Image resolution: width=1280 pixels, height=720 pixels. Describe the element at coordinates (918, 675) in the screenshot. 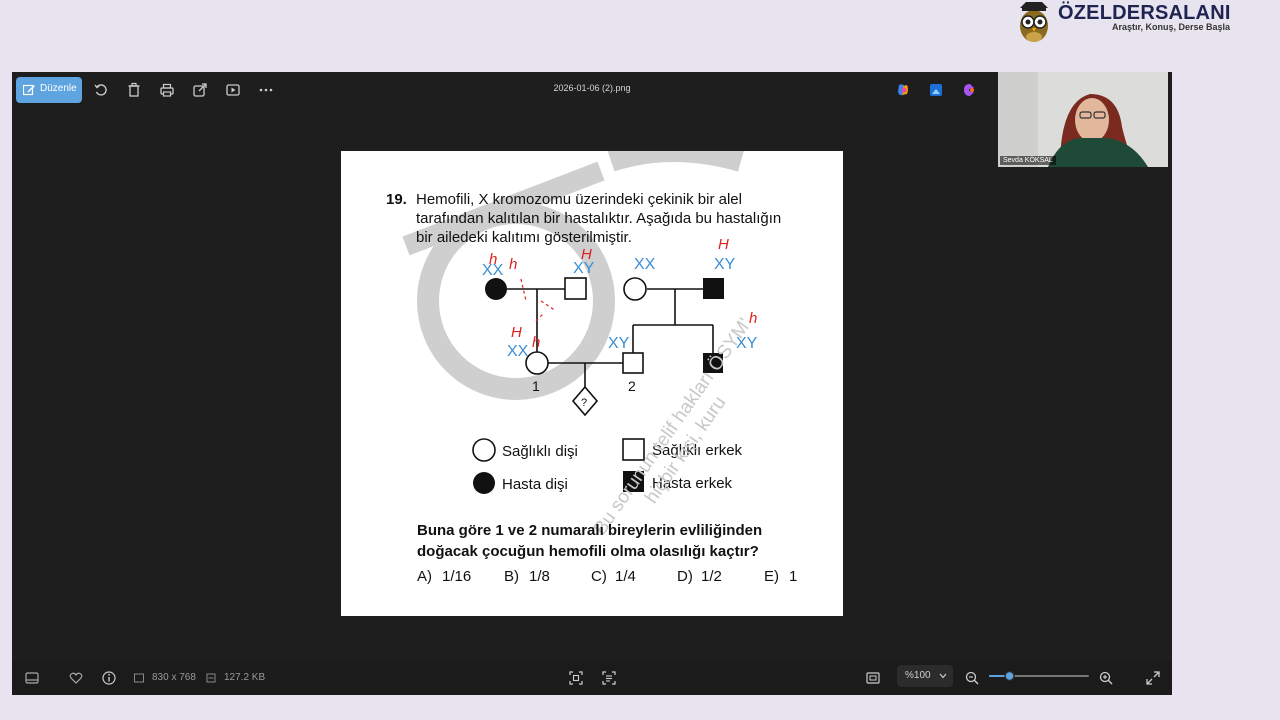

I see `zoom-value: %100` at that location.